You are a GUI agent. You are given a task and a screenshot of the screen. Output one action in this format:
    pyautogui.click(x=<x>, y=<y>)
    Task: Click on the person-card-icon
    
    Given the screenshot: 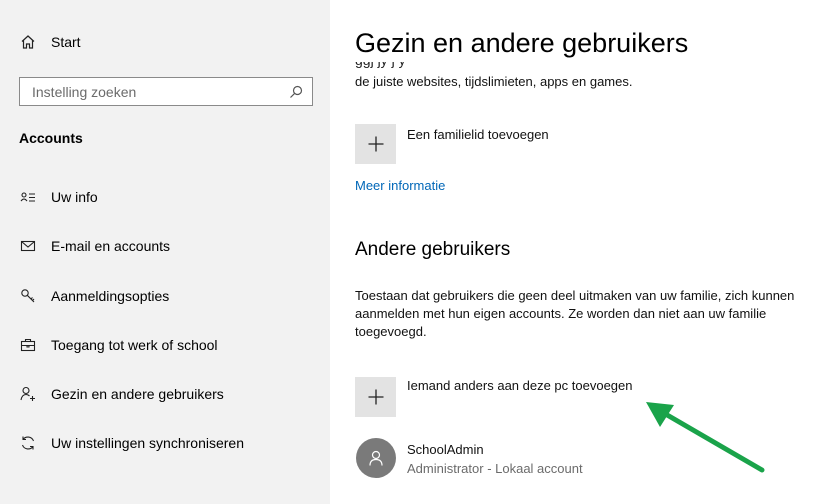 What is the action you would take?
    pyautogui.click(x=28, y=197)
    